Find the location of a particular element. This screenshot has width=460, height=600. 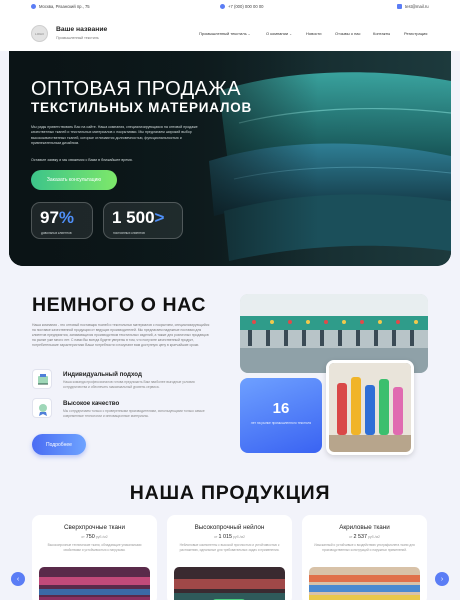

hero-title-line1: ОПТОВАЯ ПРОДАЖА is located at coordinates (136, 89).